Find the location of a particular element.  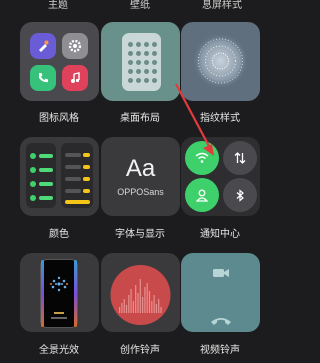

desktop-layout-tile is located at coordinates (140, 61).